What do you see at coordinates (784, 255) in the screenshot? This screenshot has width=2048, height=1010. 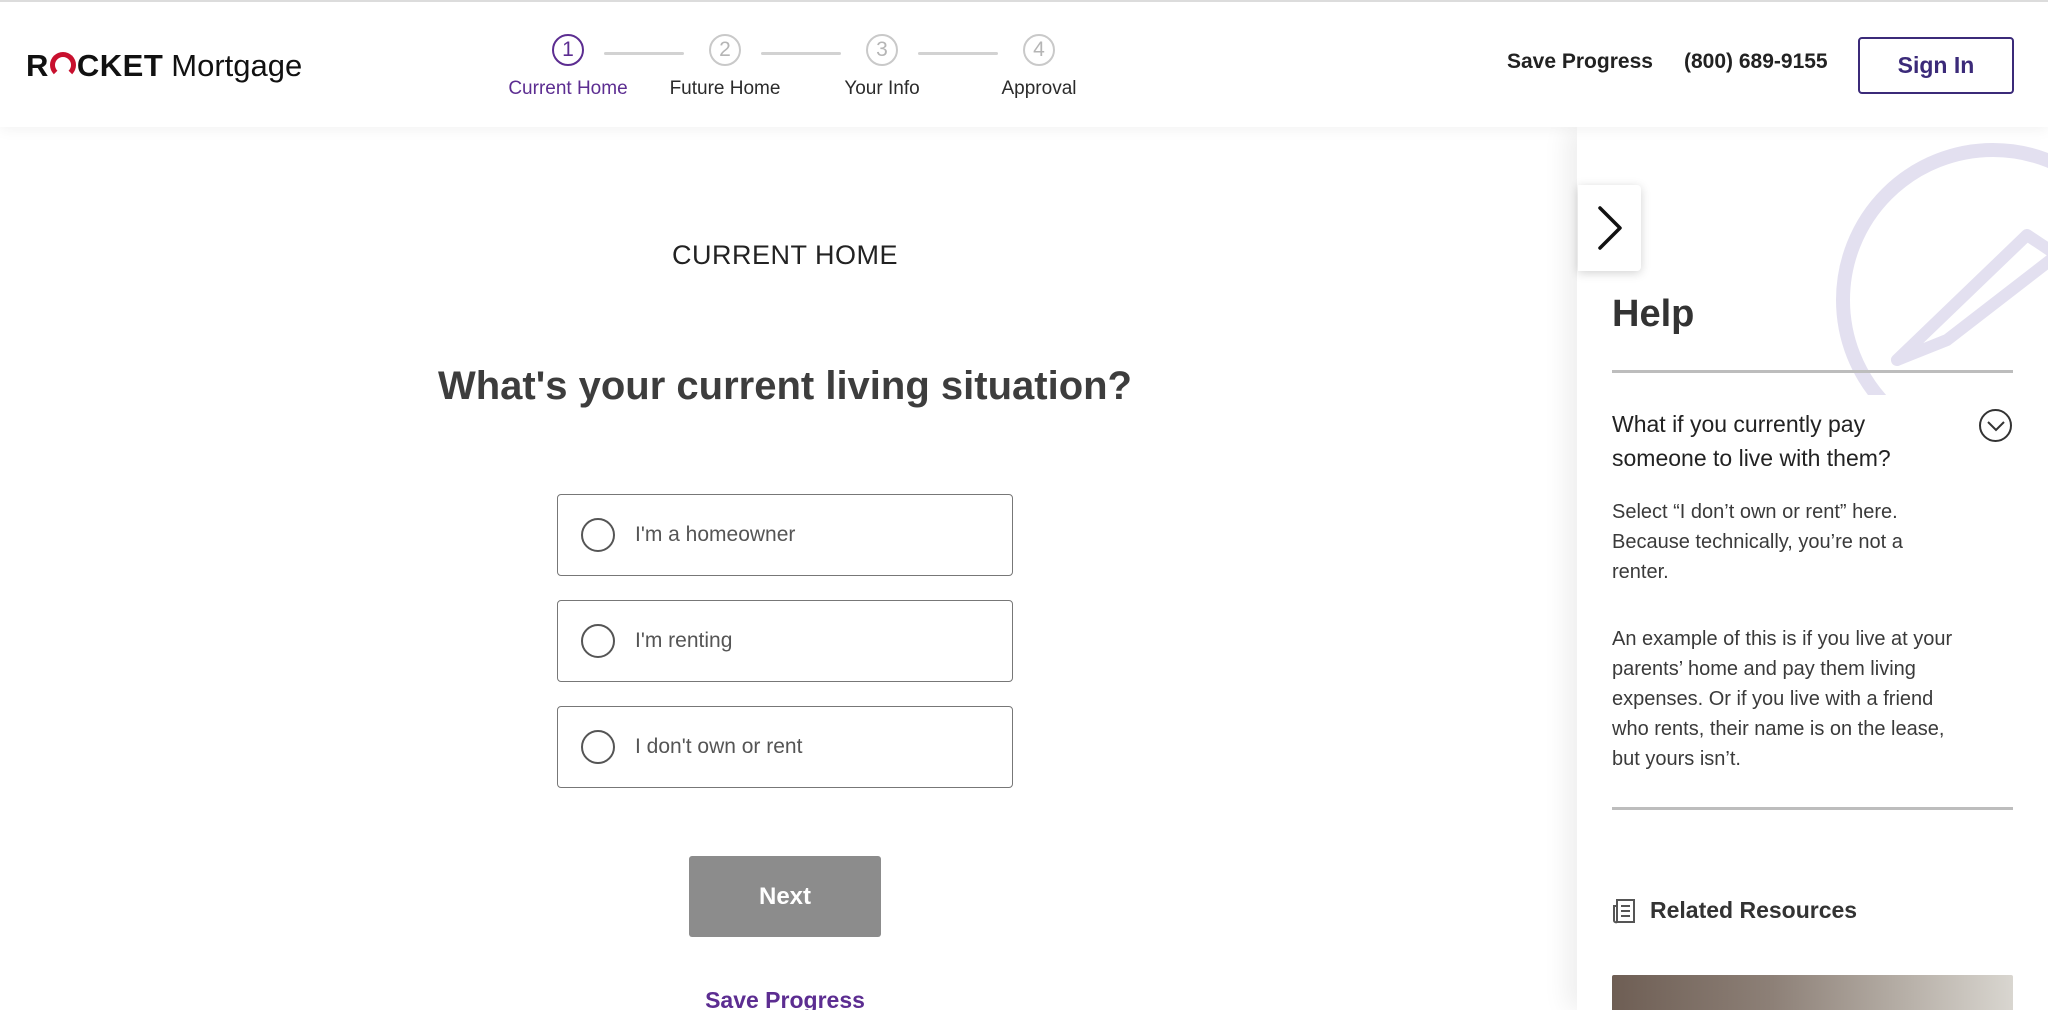 I see `section-eyebrow: CURRENT HOME` at bounding box center [784, 255].